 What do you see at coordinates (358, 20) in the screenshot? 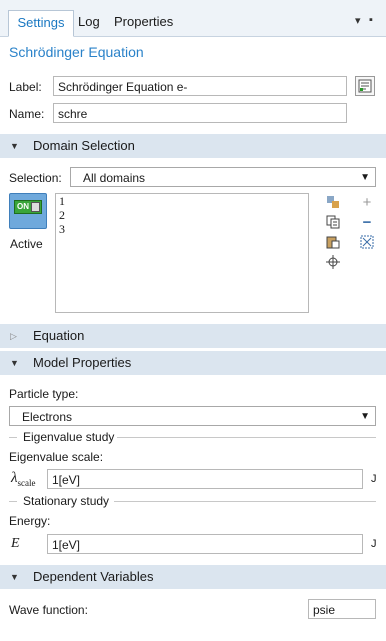
I see `pin-icon: ▾` at bounding box center [358, 20].